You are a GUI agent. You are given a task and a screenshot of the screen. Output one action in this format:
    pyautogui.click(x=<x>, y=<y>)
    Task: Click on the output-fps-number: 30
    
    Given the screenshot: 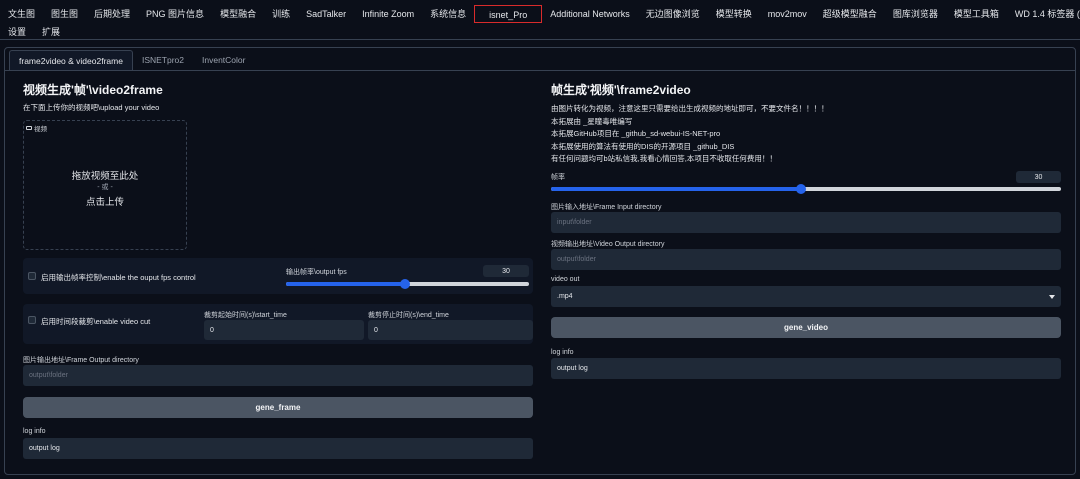 What is the action you would take?
    pyautogui.click(x=506, y=271)
    